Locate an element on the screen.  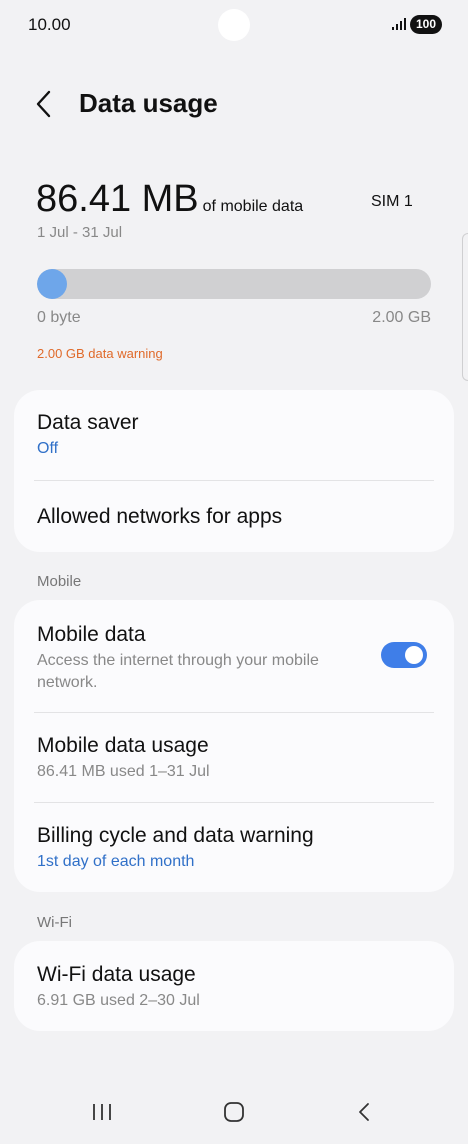
mobile-data-usage-title: Mobile data usage is located at coordinates (123, 745).